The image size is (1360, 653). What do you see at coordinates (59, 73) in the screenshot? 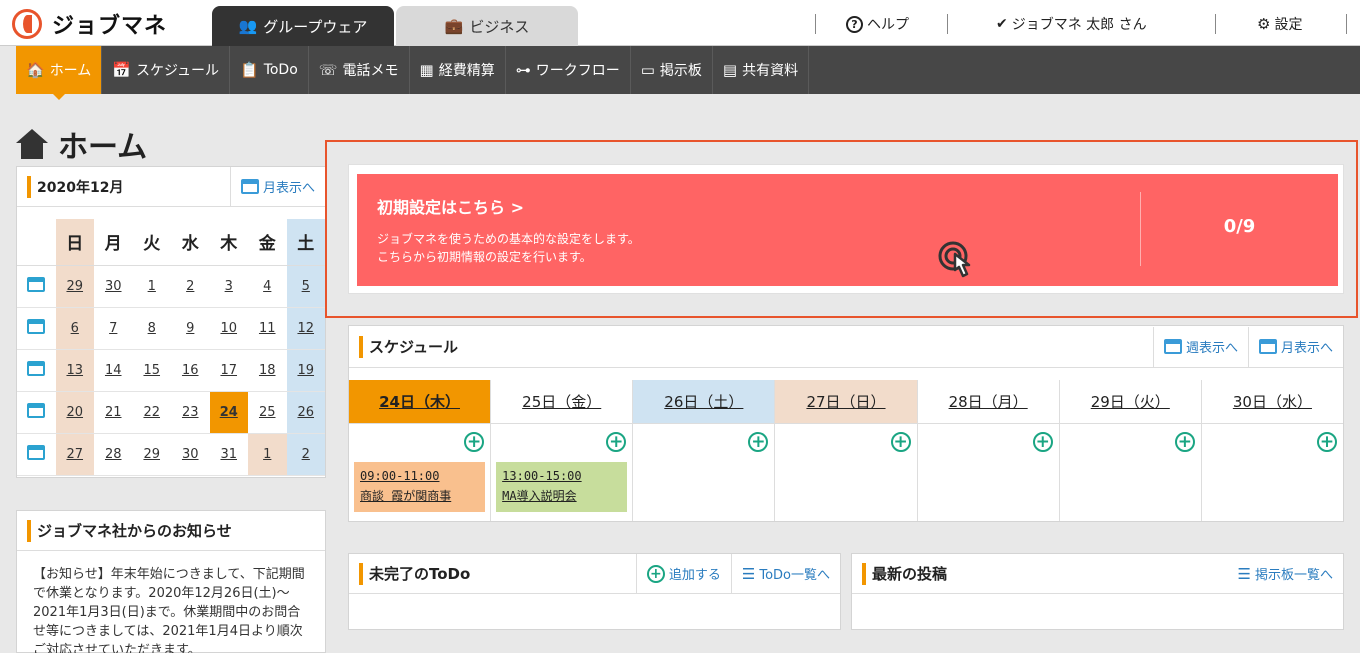
I see `nav-home: 🏠 ホーム` at bounding box center [59, 73].